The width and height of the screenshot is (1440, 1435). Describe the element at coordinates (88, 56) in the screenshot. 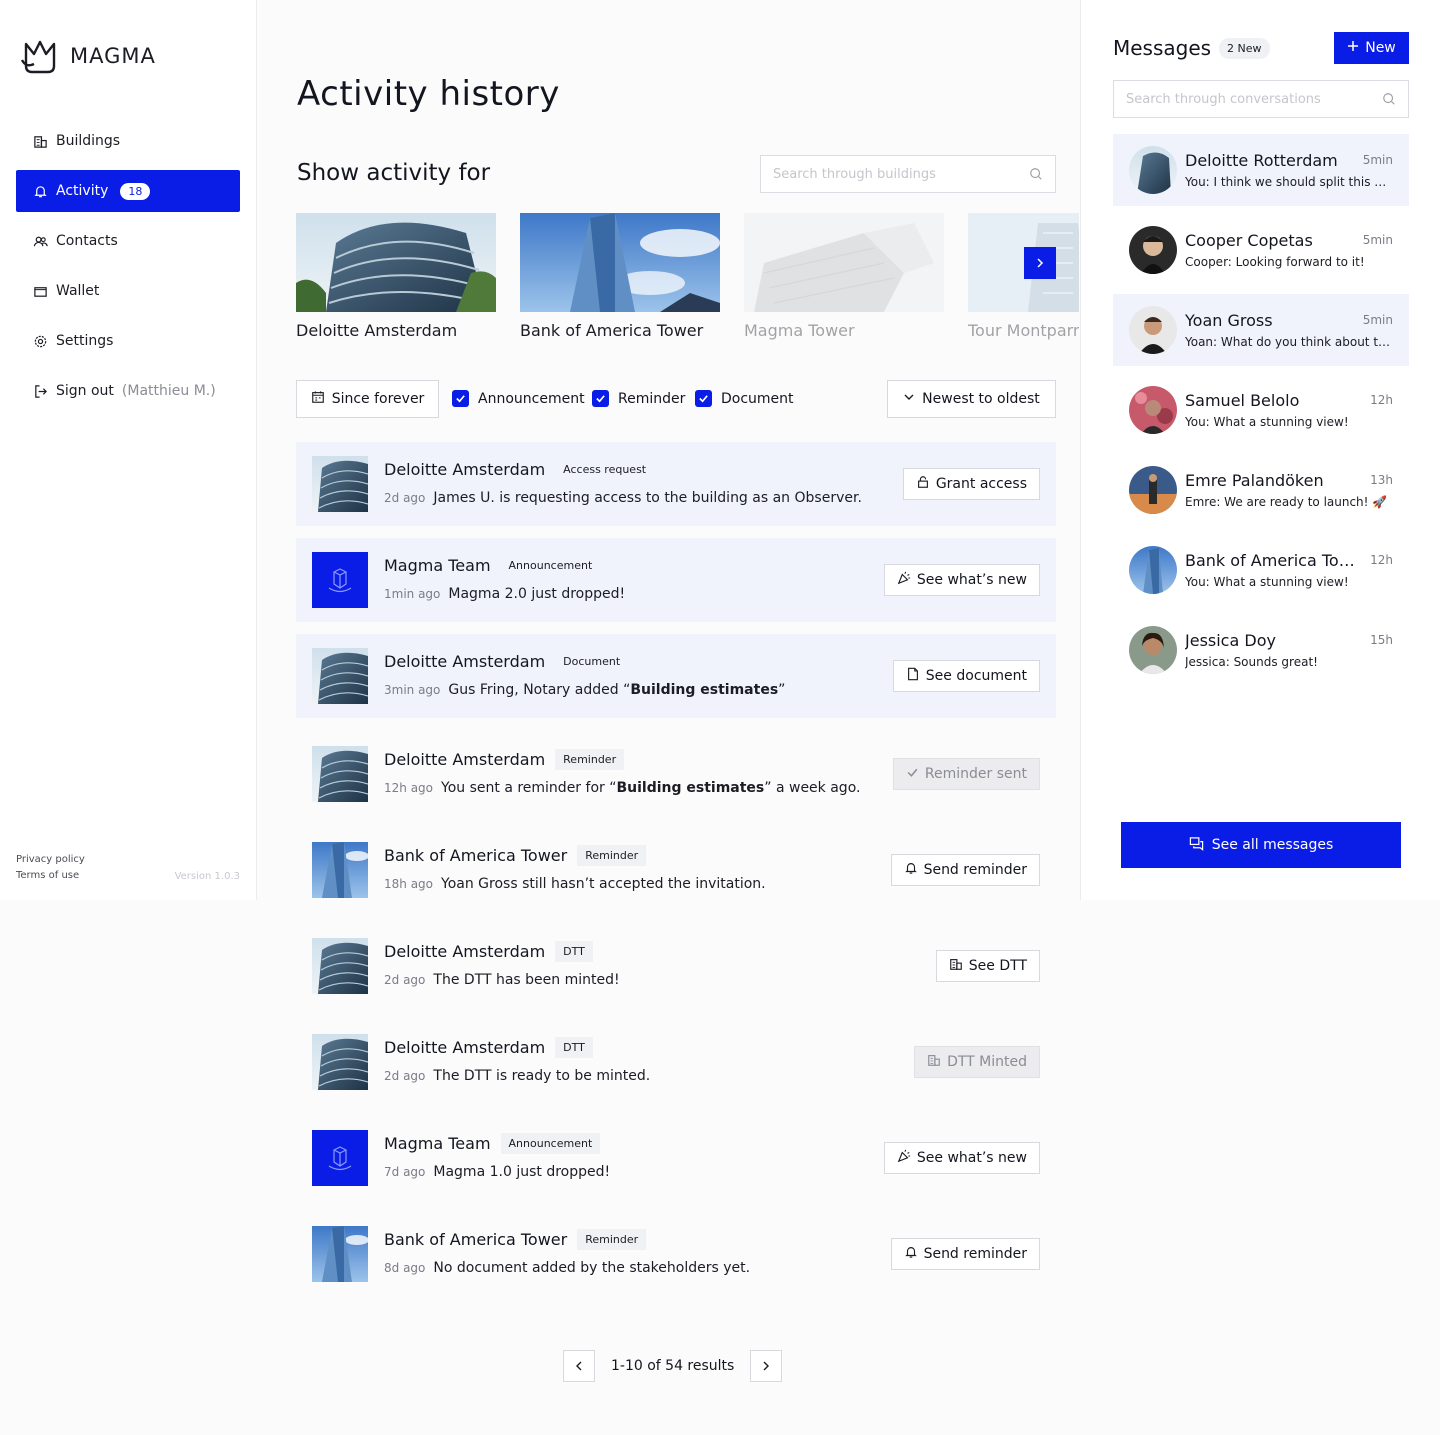

I see `logo: MAGMA` at that location.